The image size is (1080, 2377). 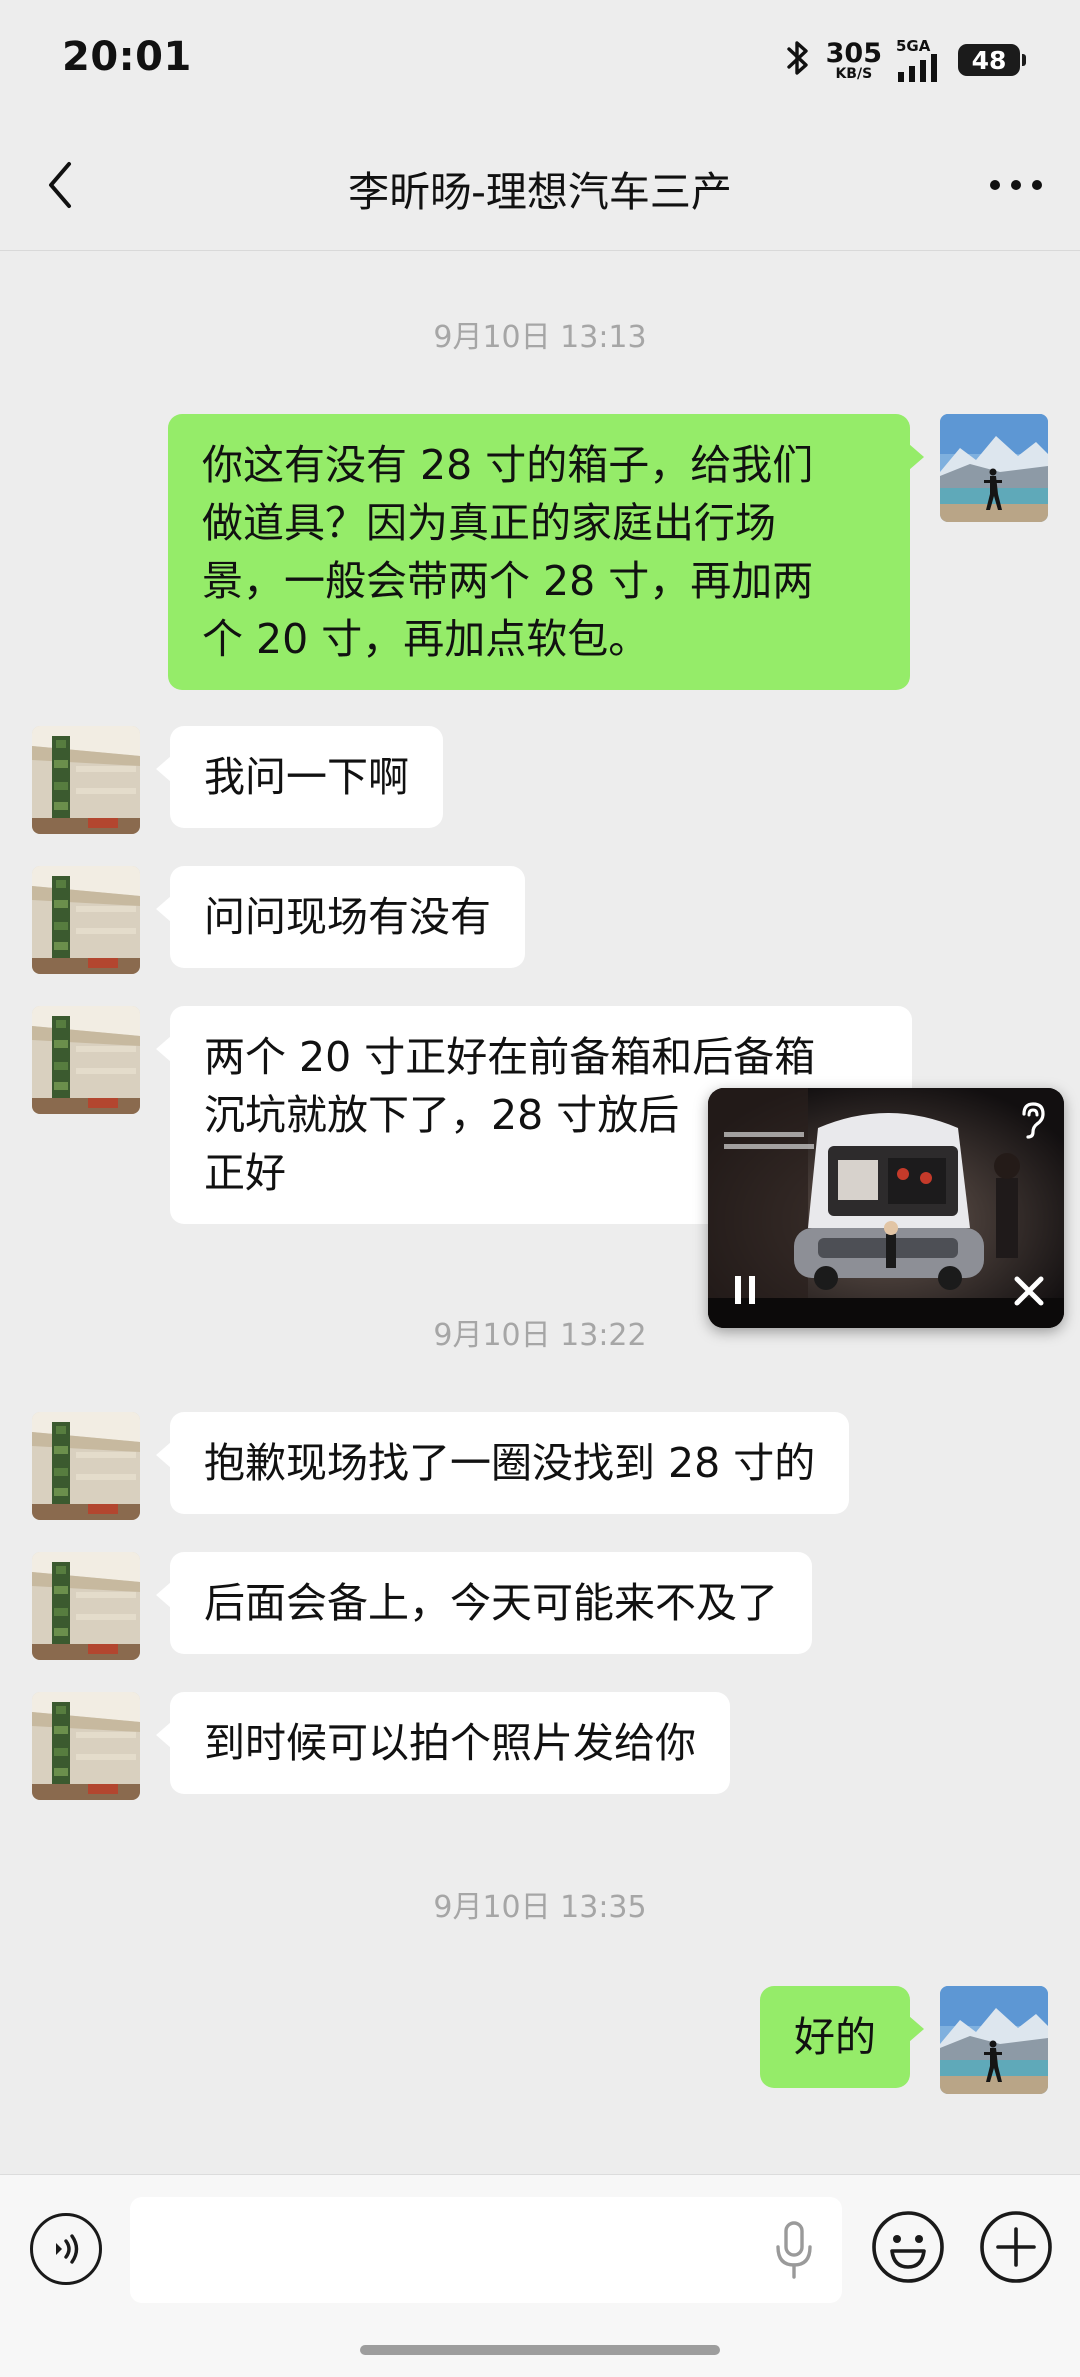 What do you see at coordinates (510, 1057) in the screenshot?
I see `message-line: 两个 20 寸正好在前备箱和后备箱` at bounding box center [510, 1057].